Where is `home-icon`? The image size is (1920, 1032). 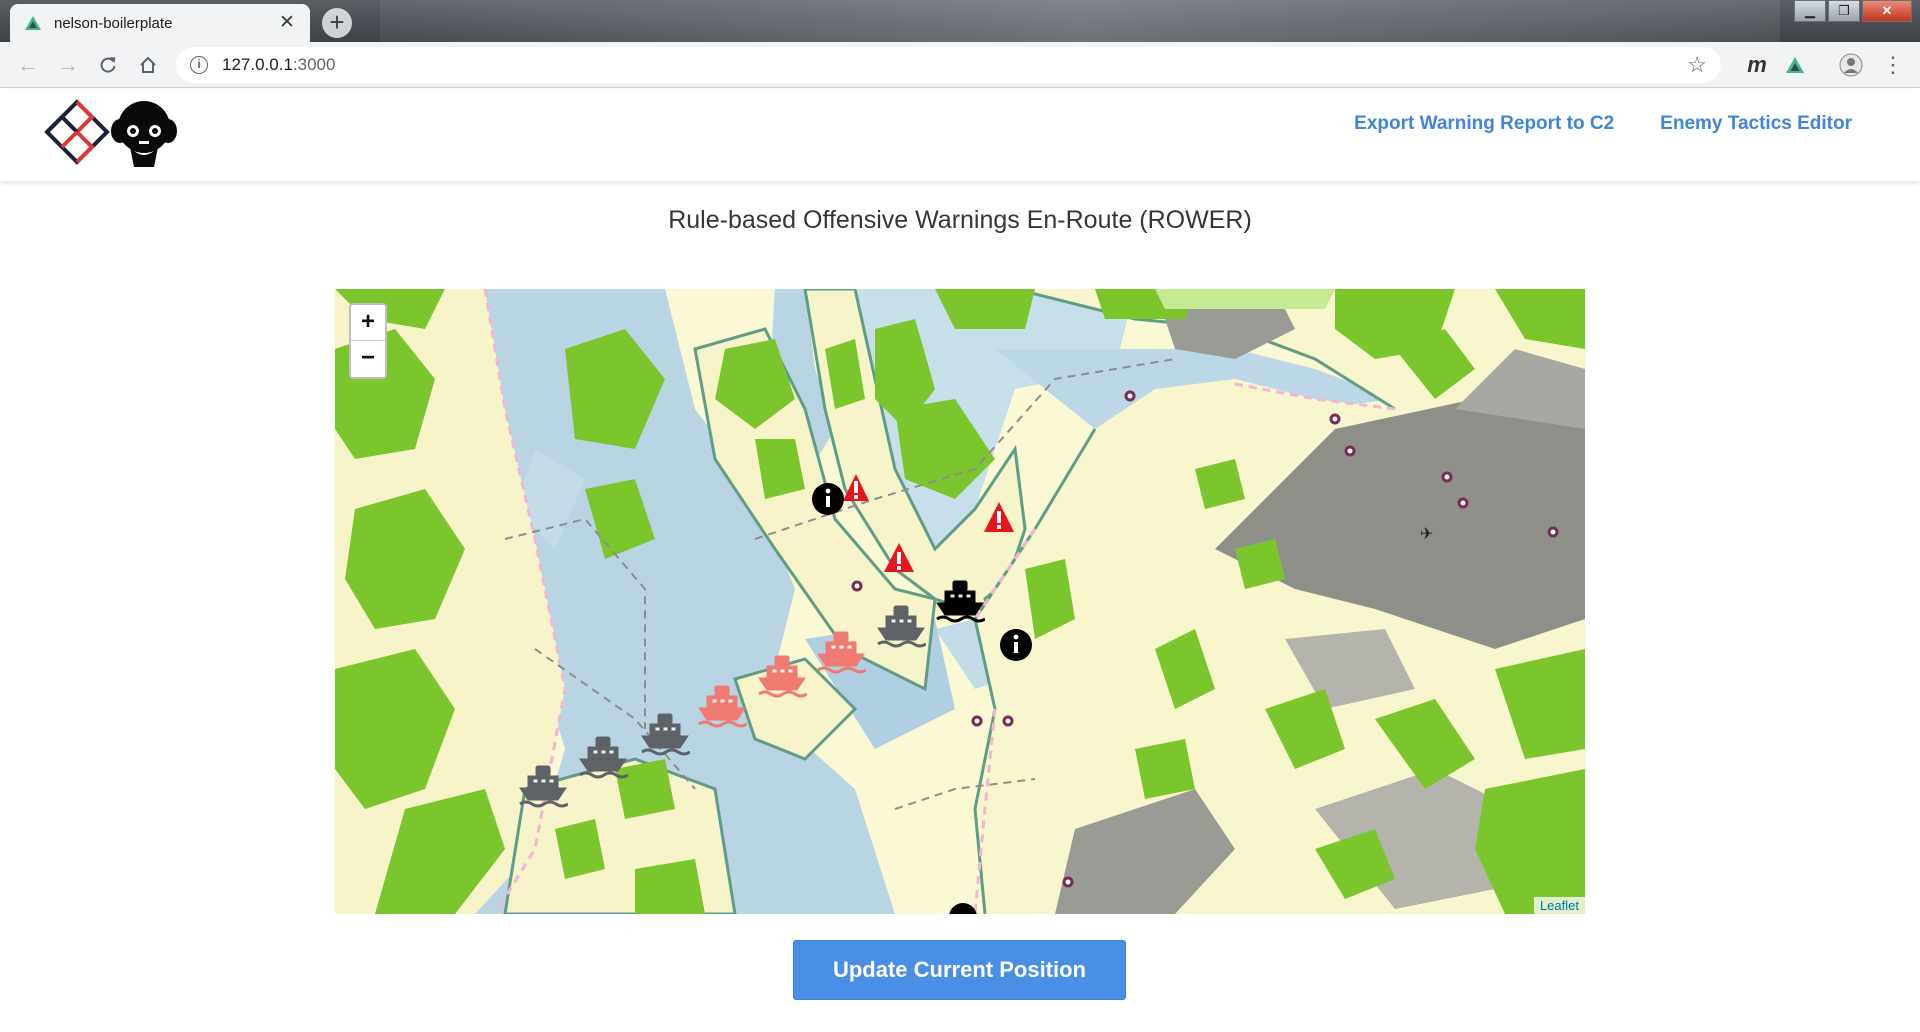 home-icon is located at coordinates (148, 65).